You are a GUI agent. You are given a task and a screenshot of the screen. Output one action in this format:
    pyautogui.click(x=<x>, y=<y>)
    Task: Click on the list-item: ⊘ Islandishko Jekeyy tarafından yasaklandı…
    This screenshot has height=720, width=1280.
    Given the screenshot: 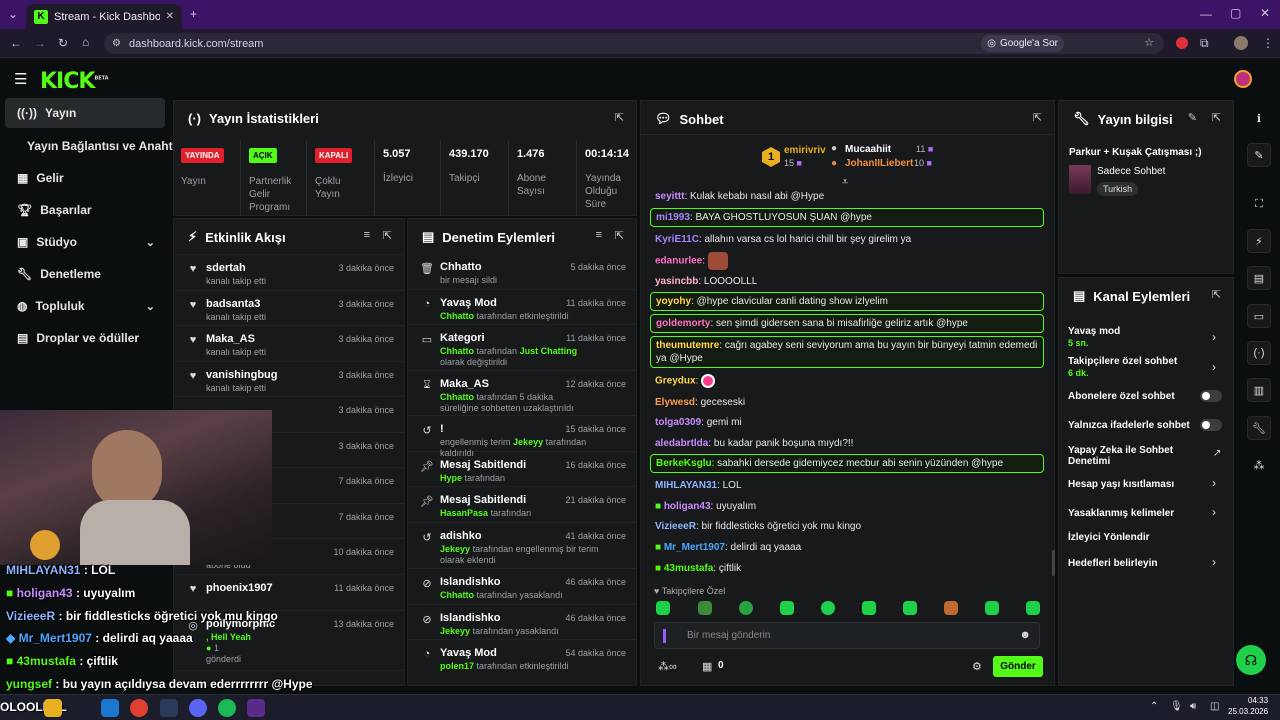 What is the action you would take?
    pyautogui.click(x=522, y=622)
    